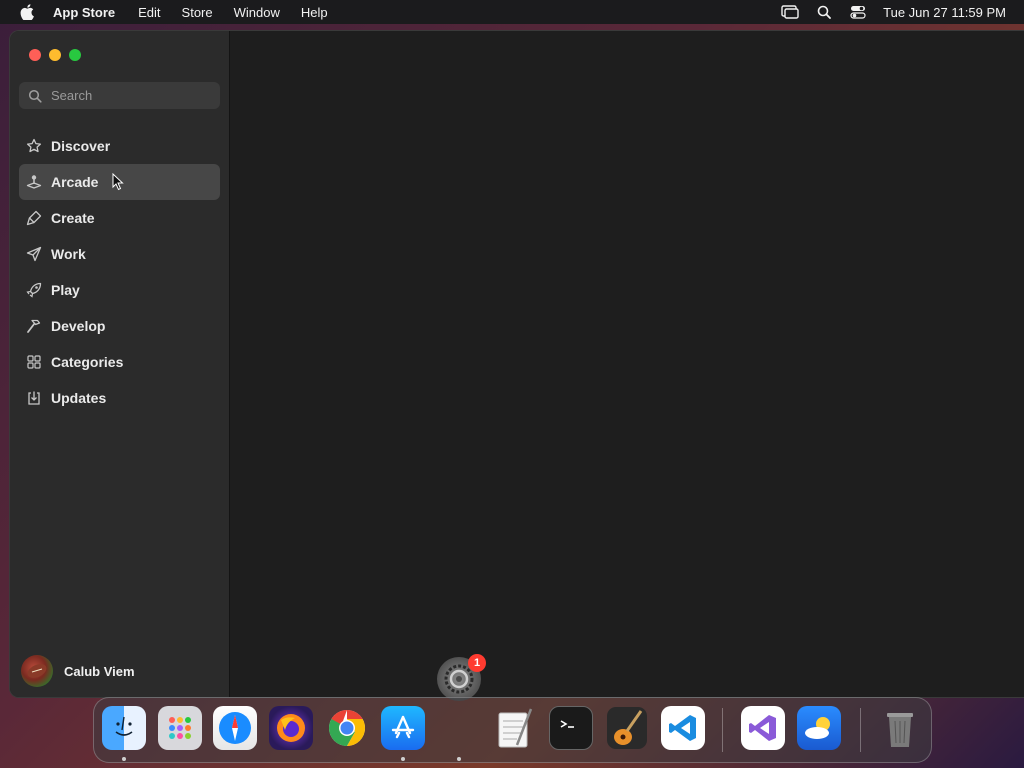 The height and width of the screenshot is (768, 1024). What do you see at coordinates (81, 146) in the screenshot?
I see `sidebar-item-label: Discover` at bounding box center [81, 146].